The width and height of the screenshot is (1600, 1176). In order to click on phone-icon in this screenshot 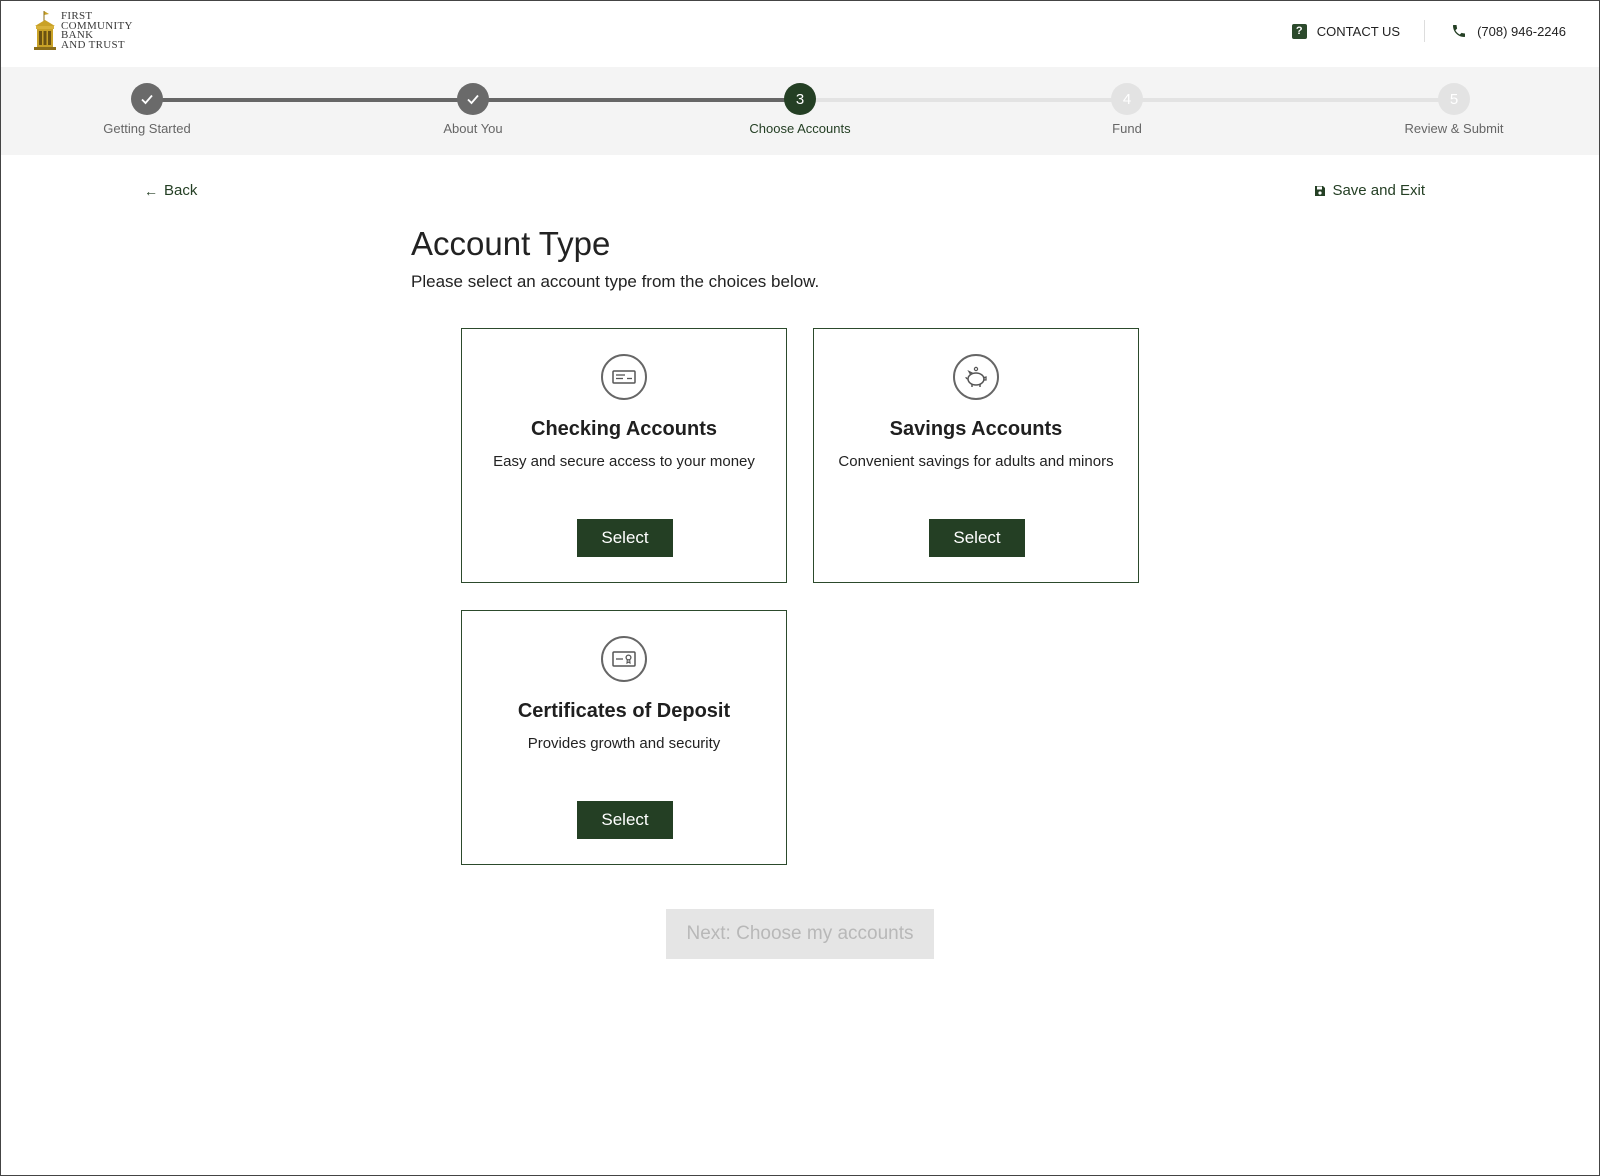, I will do `click(1459, 31)`.